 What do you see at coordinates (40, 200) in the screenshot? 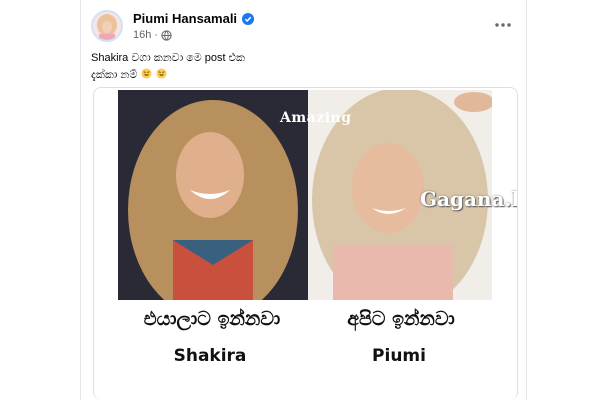
I see `left-gutter` at bounding box center [40, 200].